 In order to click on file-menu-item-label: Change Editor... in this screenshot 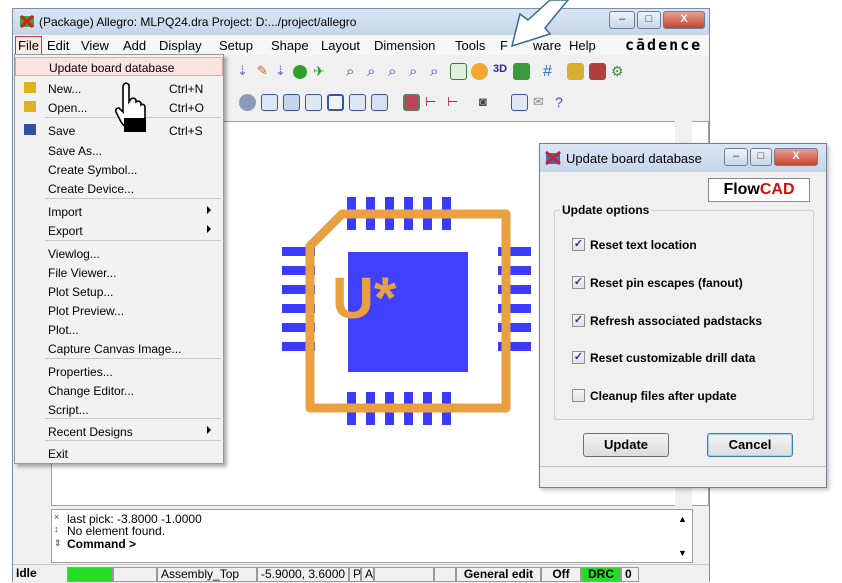, I will do `click(91, 391)`.